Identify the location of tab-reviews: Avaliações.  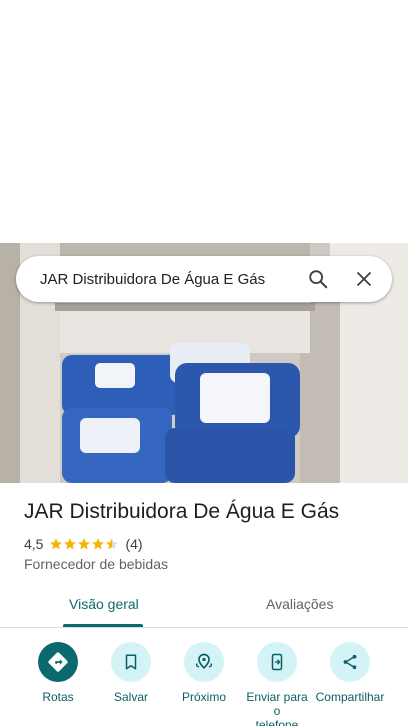
(299, 604).